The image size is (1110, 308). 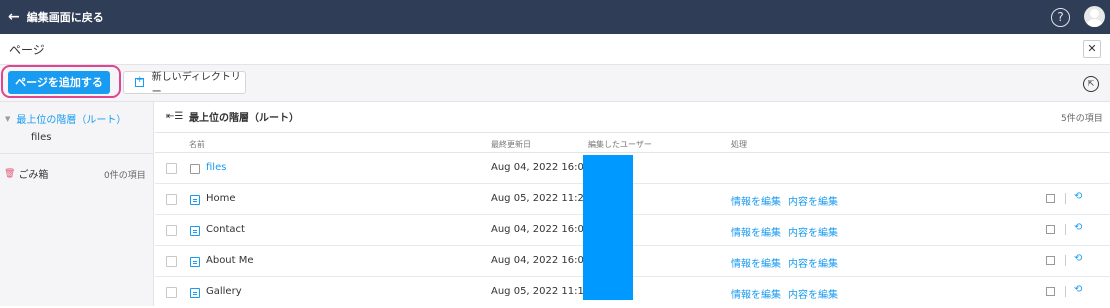 What do you see at coordinates (41, 137) in the screenshot?
I see `tree-item-files: files` at bounding box center [41, 137].